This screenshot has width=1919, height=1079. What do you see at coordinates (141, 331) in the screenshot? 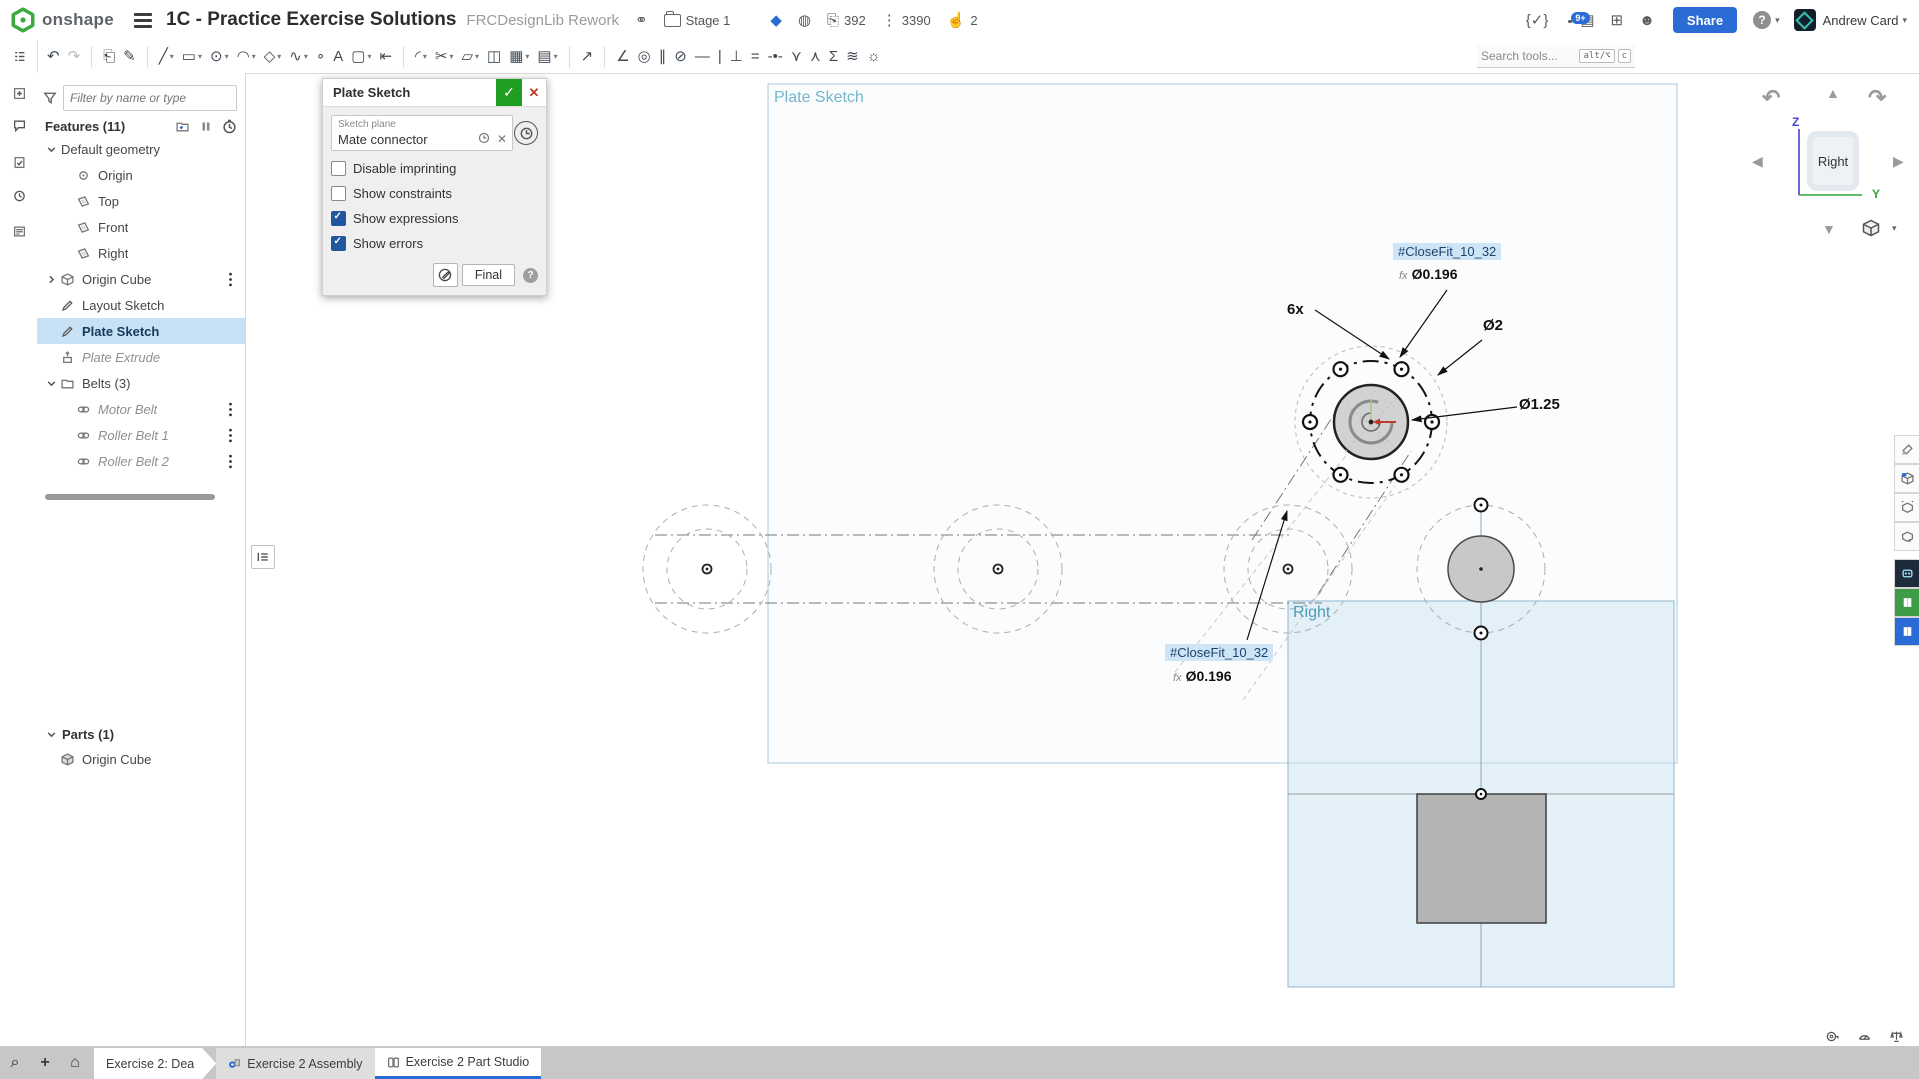
I see `feature-item: Plate Sketch` at bounding box center [141, 331].